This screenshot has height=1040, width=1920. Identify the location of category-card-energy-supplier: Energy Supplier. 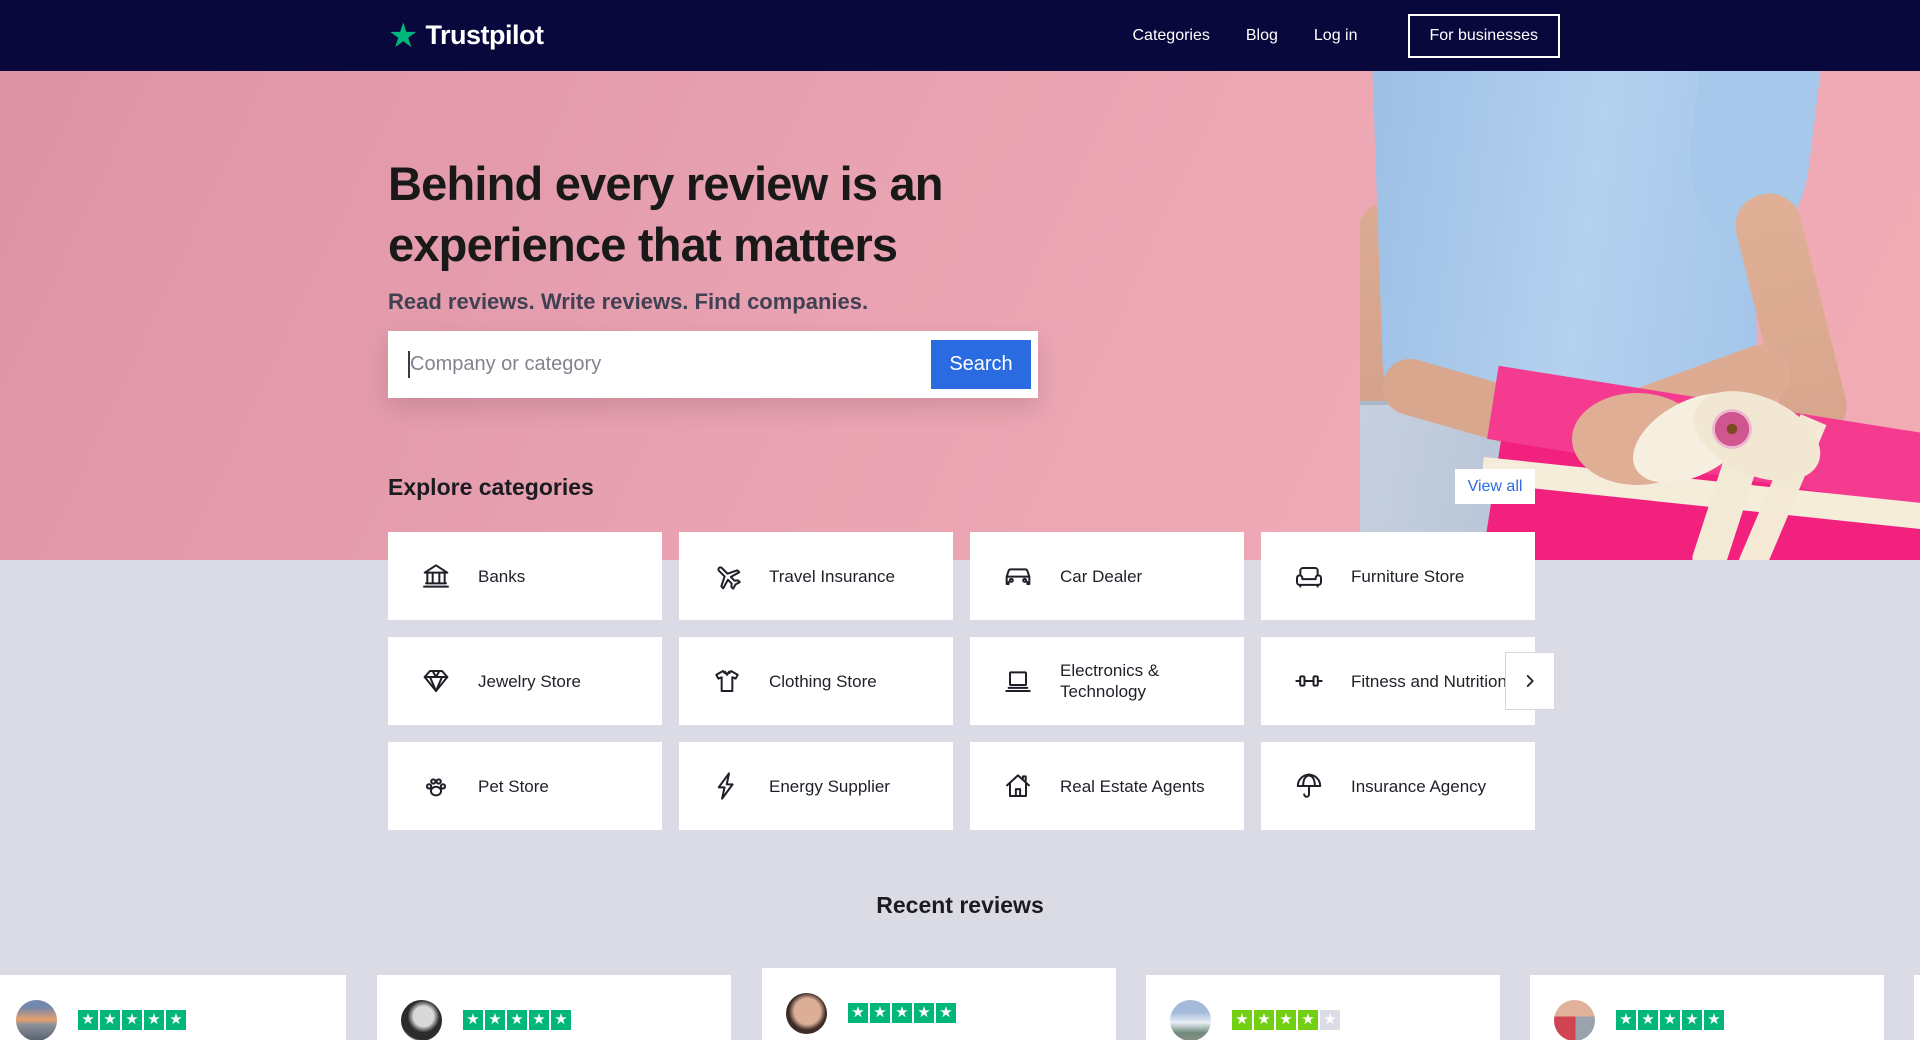
(816, 786).